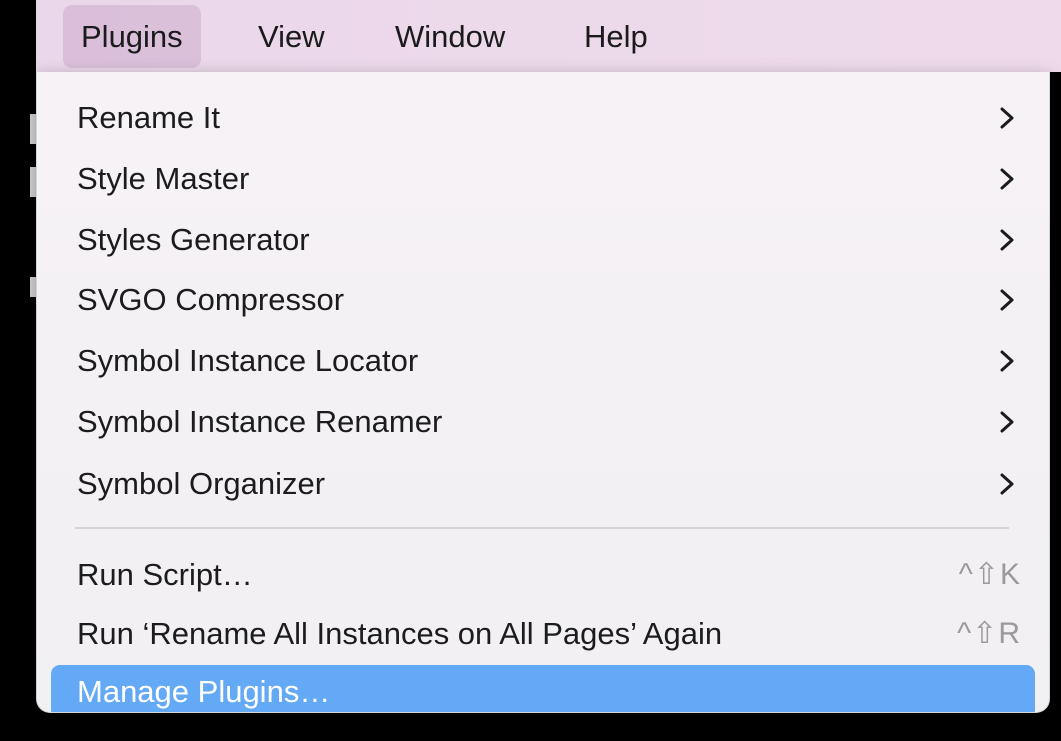  I want to click on menu-item-svgo-compressor: SVGO Compressor, so click(543, 300).